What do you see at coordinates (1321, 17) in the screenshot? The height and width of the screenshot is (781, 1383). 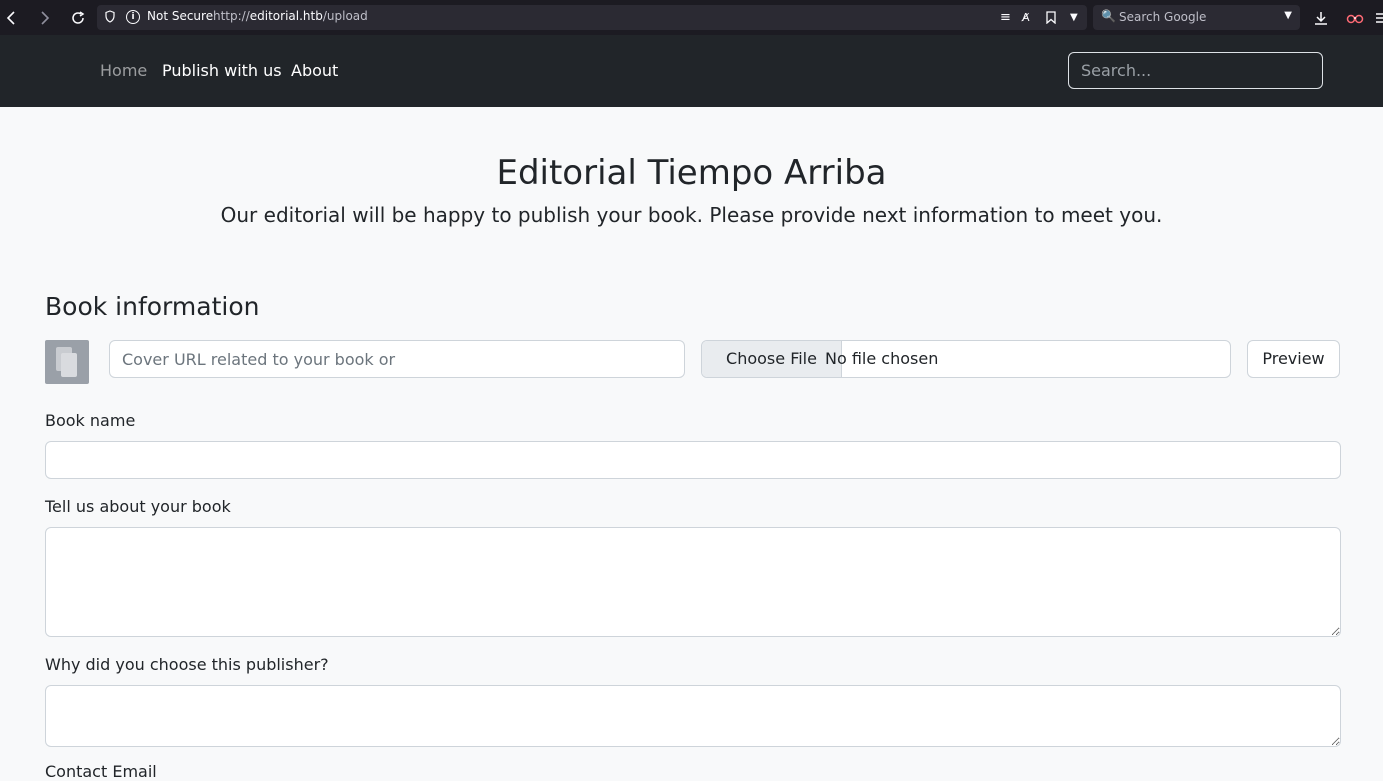 I see `download-icon` at bounding box center [1321, 17].